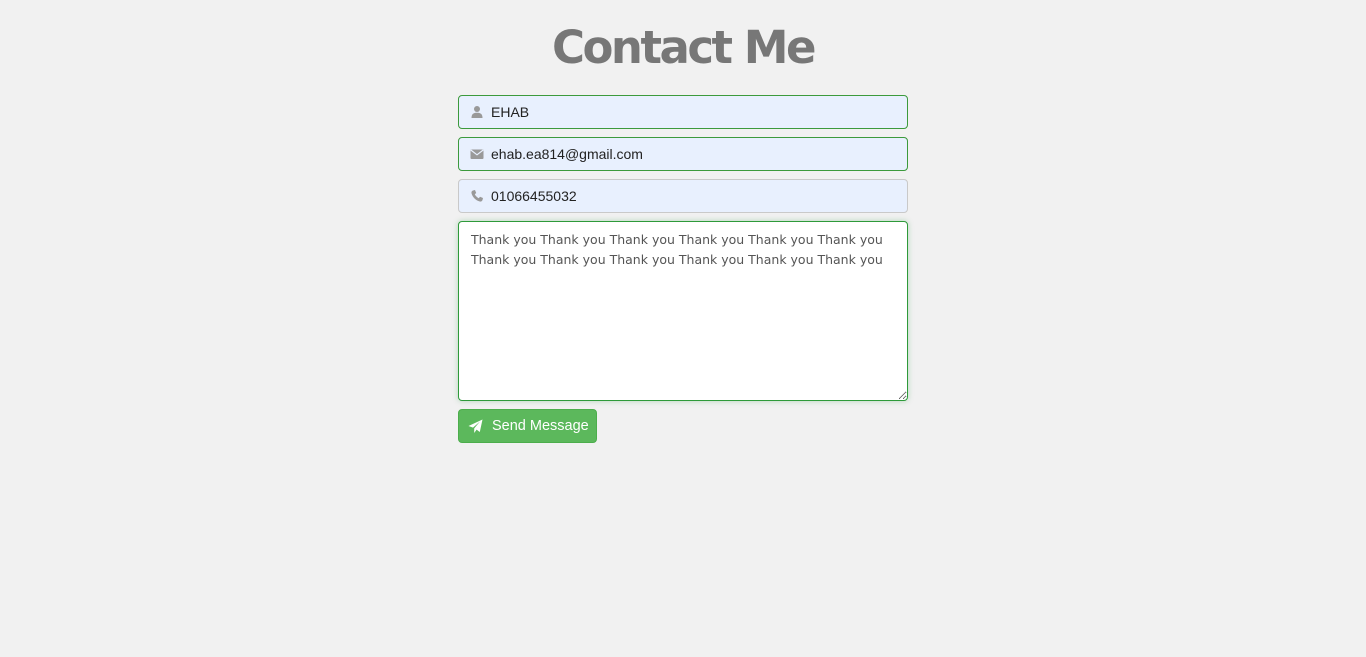 The height and width of the screenshot is (657, 1366). What do you see at coordinates (540, 426) in the screenshot?
I see `send-message-label: Send Message` at bounding box center [540, 426].